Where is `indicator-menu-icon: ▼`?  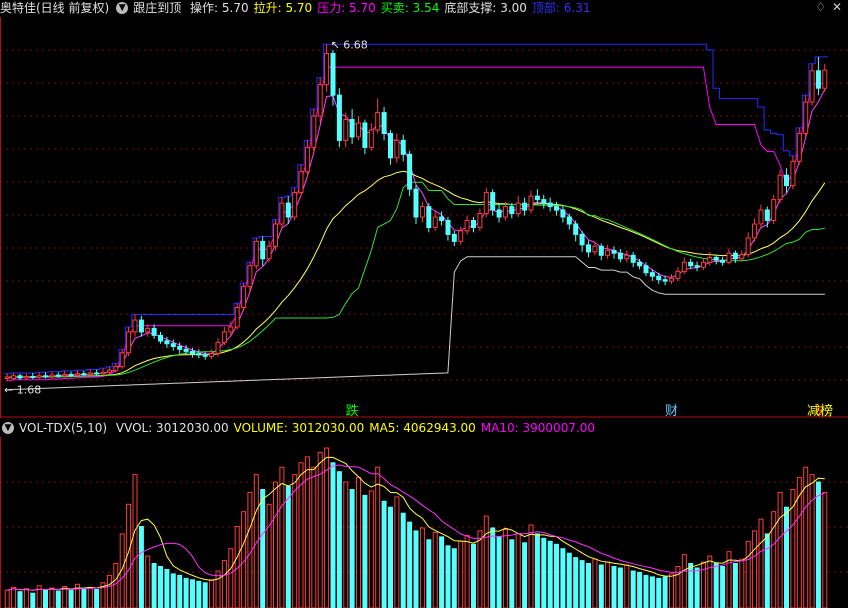 indicator-menu-icon: ▼ is located at coordinates (122, 7).